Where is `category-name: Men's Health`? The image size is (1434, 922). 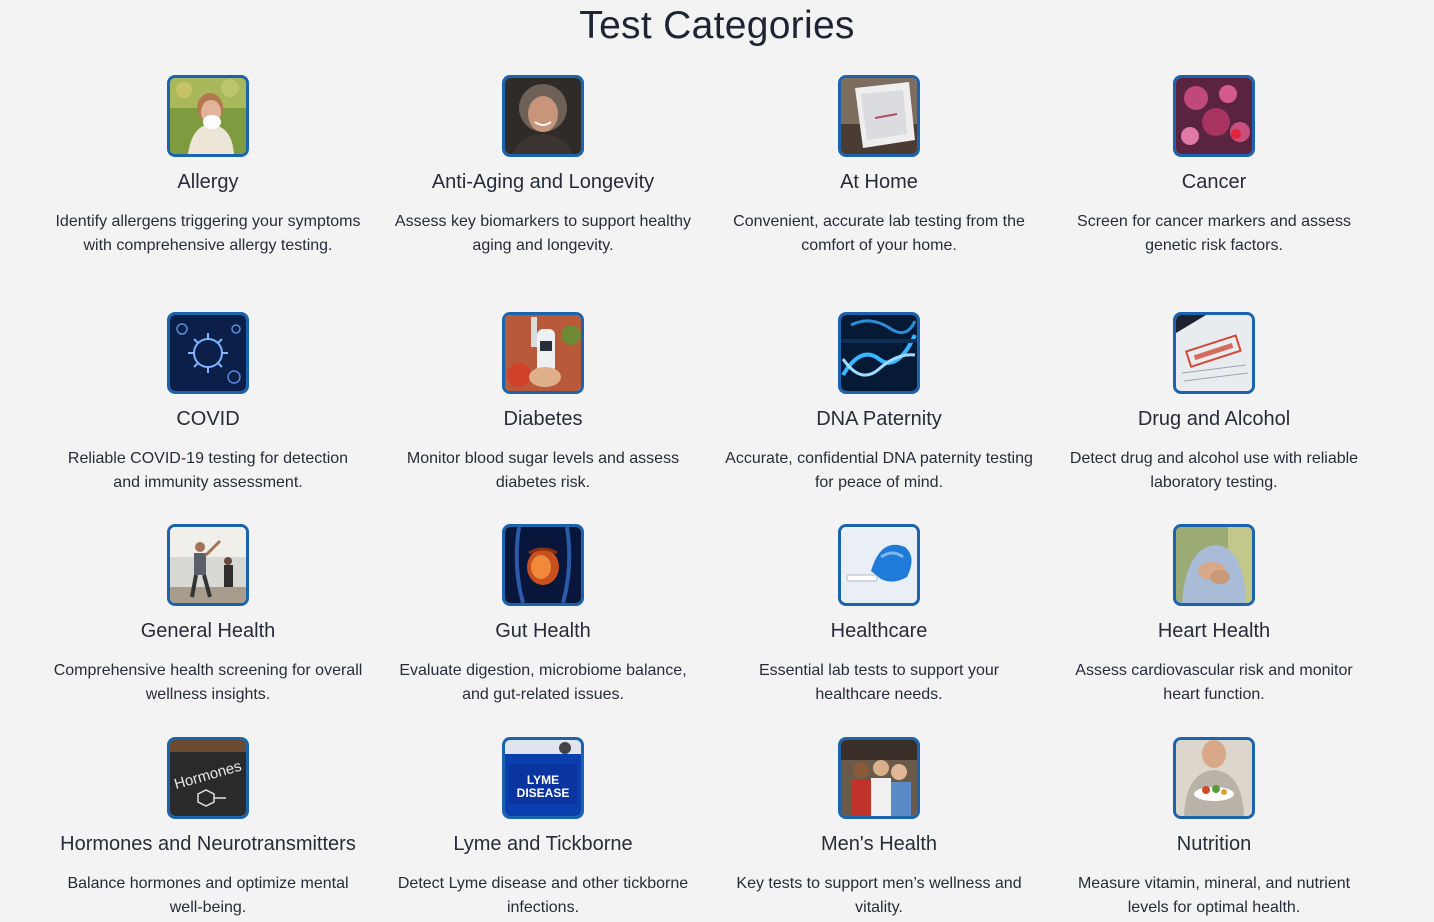 category-name: Men's Health is located at coordinates (879, 844).